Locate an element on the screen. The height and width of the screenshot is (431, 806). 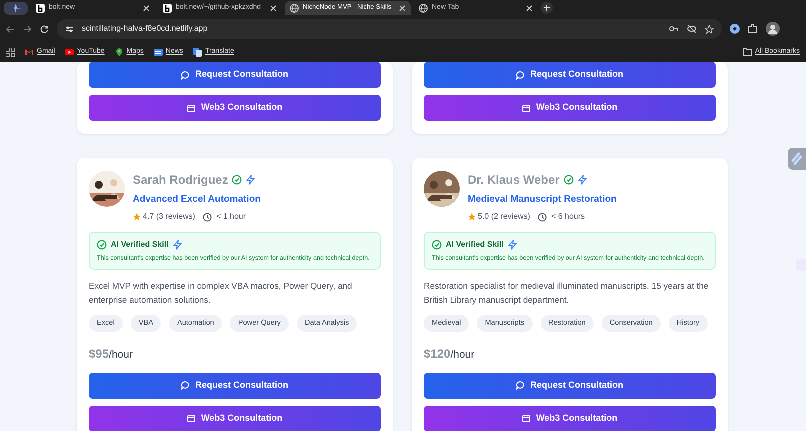
site-info-icon is located at coordinates (69, 29).